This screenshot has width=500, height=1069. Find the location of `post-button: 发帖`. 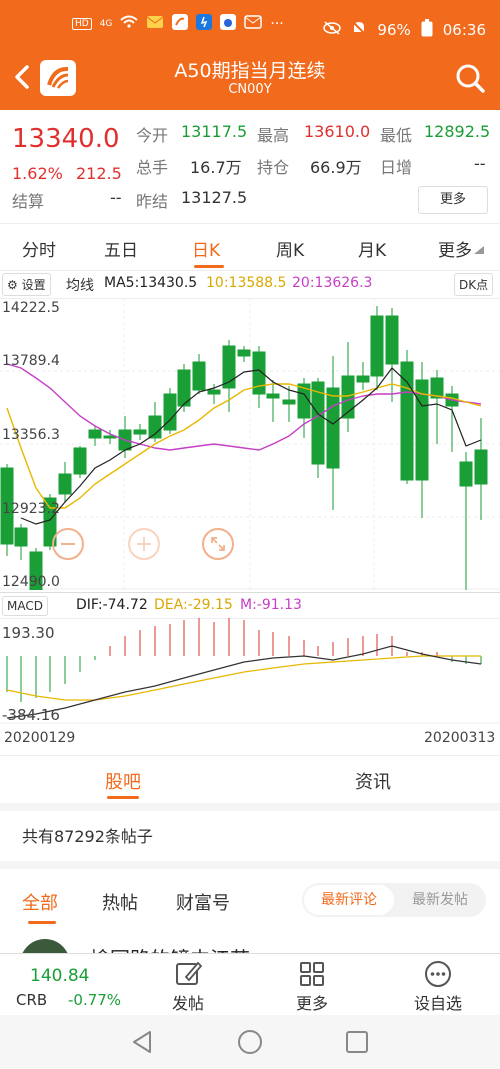

post-button: 发帖 is located at coordinates (188, 987).